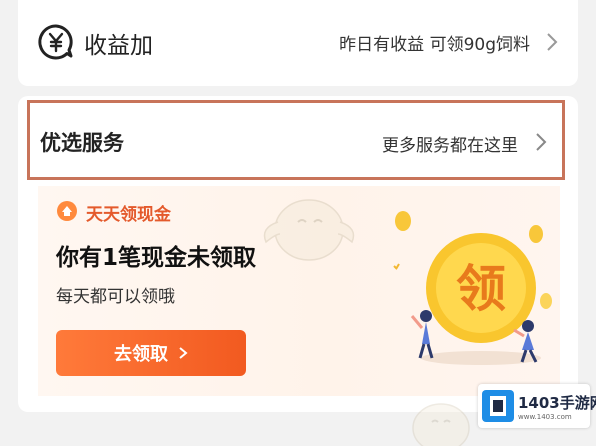 This screenshot has height=446, width=596. Describe the element at coordinates (450, 143) in the screenshot. I see `services-more-link: 更多服务都在这里` at that location.